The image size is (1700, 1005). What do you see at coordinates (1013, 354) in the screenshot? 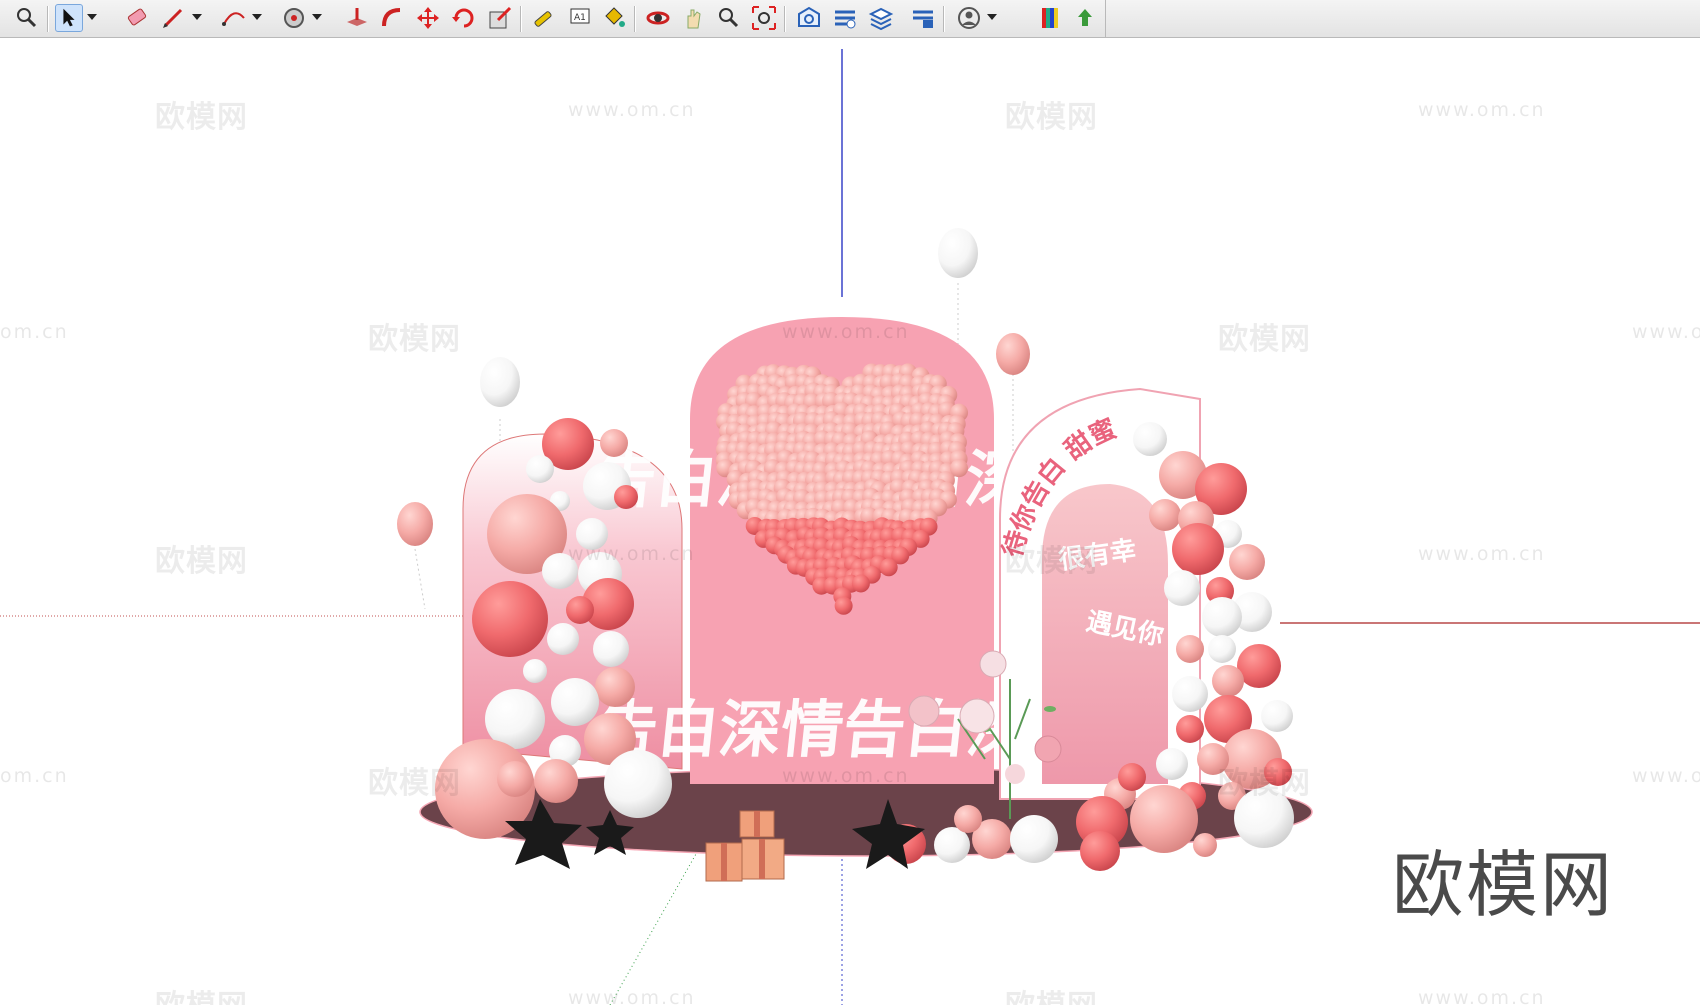
I see `floating-balloon-pink-right` at bounding box center [1013, 354].